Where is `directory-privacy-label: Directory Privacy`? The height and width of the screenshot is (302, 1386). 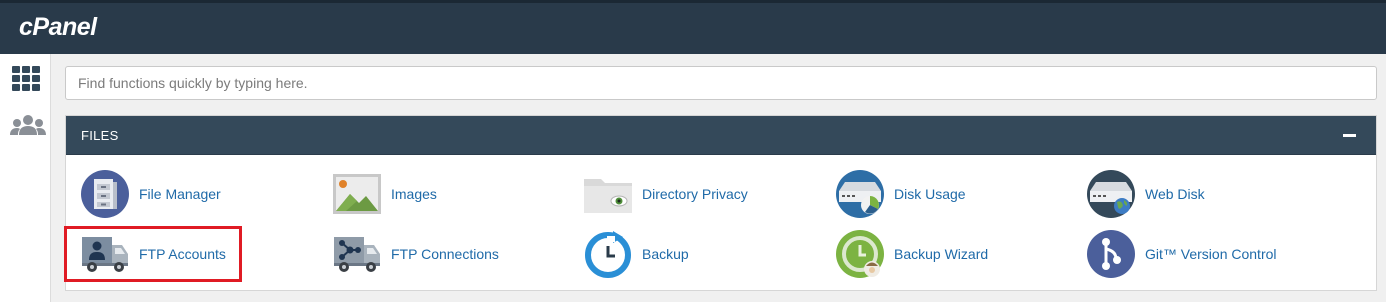 directory-privacy-label: Directory Privacy is located at coordinates (695, 194).